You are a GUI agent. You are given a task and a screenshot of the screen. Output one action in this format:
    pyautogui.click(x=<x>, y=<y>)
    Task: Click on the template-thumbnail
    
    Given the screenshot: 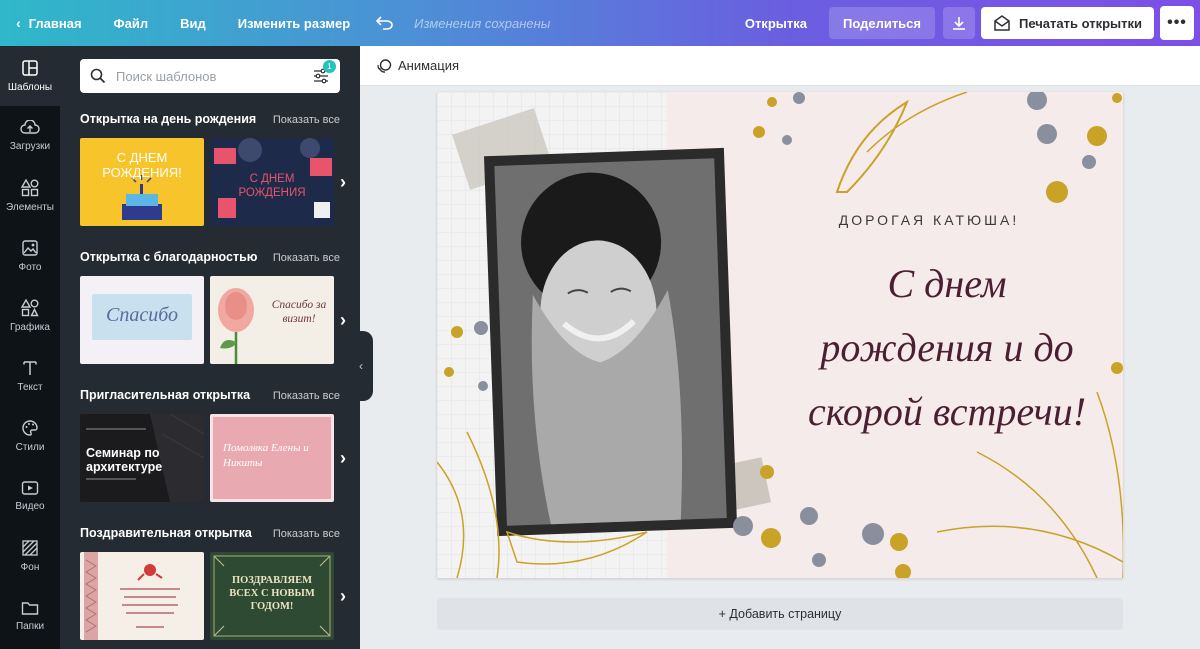 What is the action you would take?
    pyautogui.click(x=142, y=596)
    